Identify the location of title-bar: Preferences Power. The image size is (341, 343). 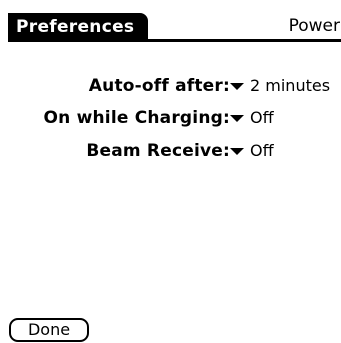
(170, 22).